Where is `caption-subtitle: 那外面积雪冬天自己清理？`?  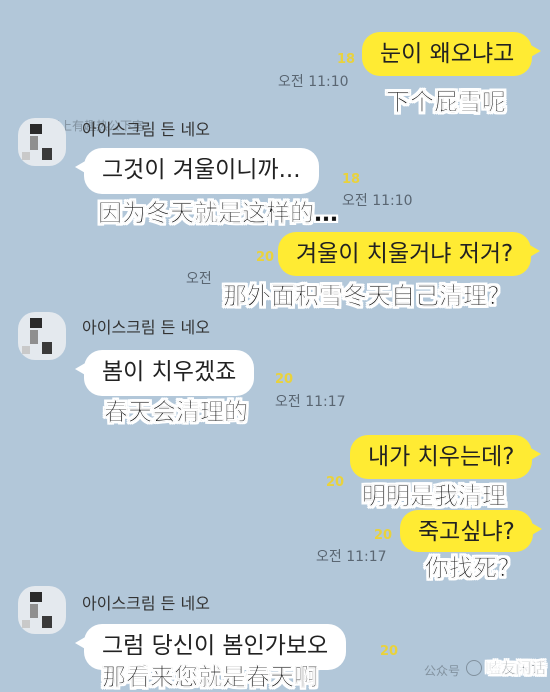
caption-subtitle: 那外面积雪冬天自己清理？ is located at coordinates (367, 296).